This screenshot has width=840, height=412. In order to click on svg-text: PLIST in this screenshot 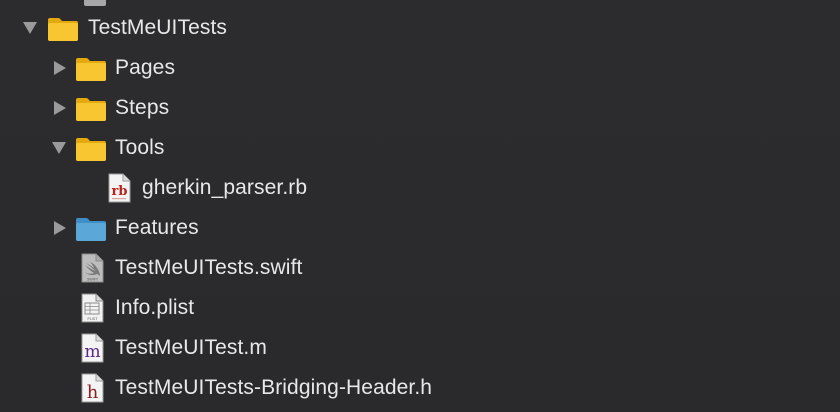, I will do `click(92, 318)`.